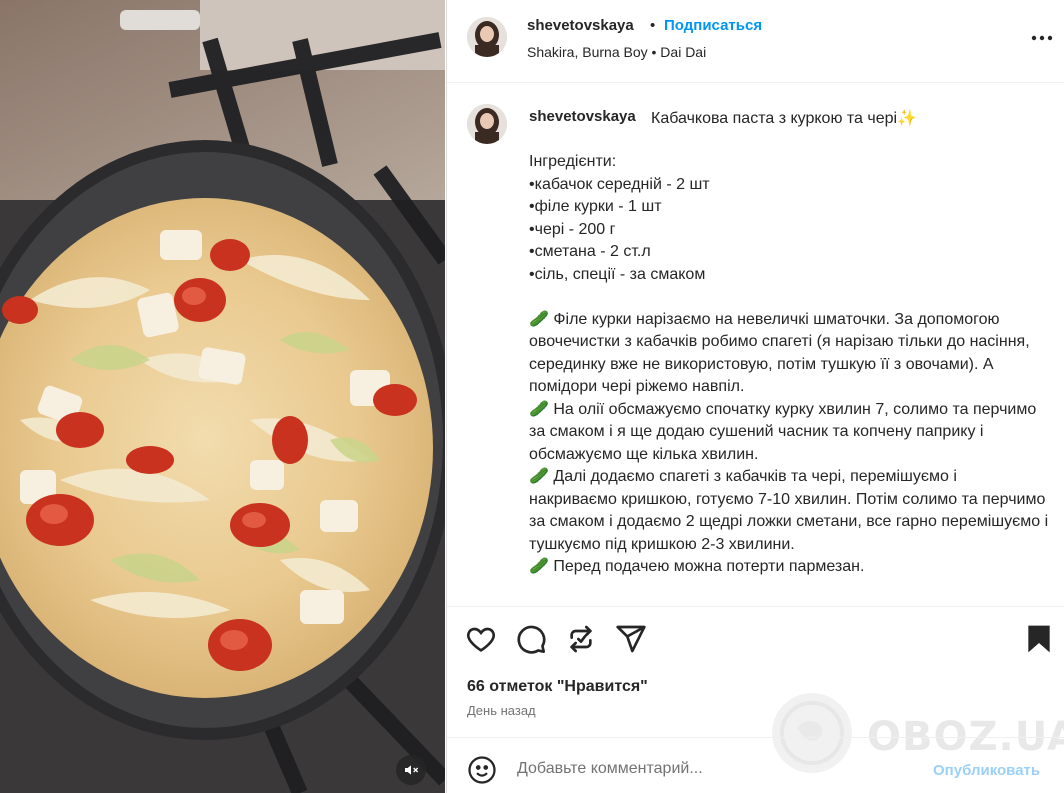 Image resolution: width=1064 pixels, height=793 pixels. Describe the element at coordinates (582, 116) in the screenshot. I see `caption-username: shevetovskaya` at that location.